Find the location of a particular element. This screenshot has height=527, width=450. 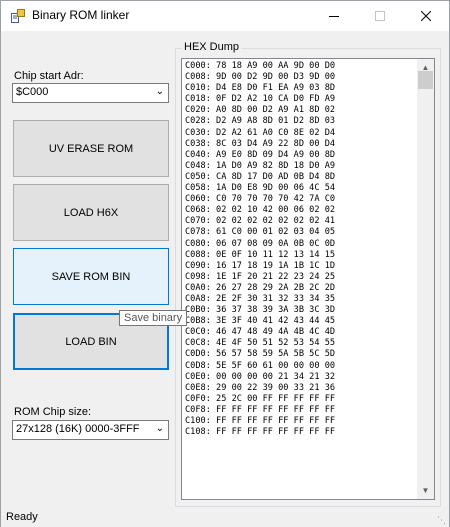

hex-line: C070: 02 02 02 02 02 02 02 41 is located at coordinates (260, 221).